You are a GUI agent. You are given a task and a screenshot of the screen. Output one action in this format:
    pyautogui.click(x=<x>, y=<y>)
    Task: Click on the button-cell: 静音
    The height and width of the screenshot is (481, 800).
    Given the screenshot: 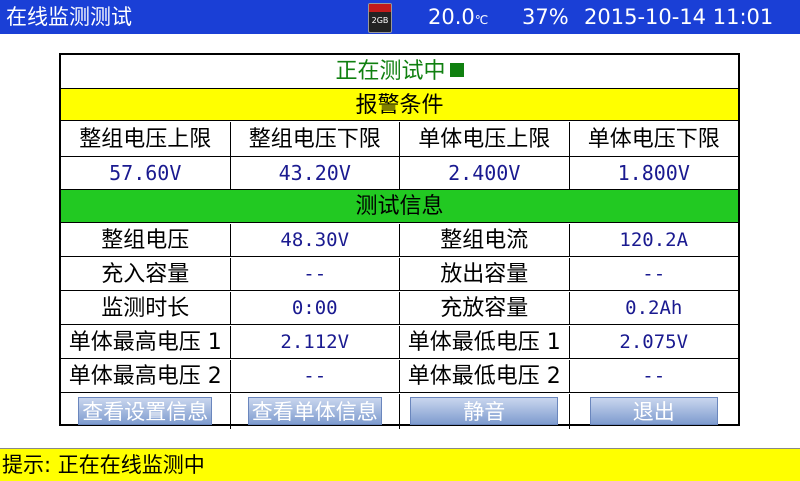 What is the action you would take?
    pyautogui.click(x=485, y=411)
    